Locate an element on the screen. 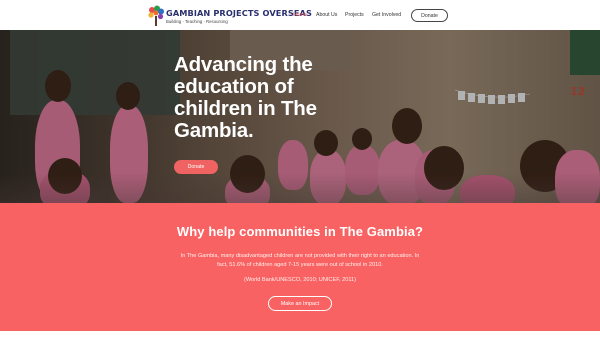 The width and height of the screenshot is (600, 338). logo-tagline: Building · Teaching · Resourcing is located at coordinates (197, 21).